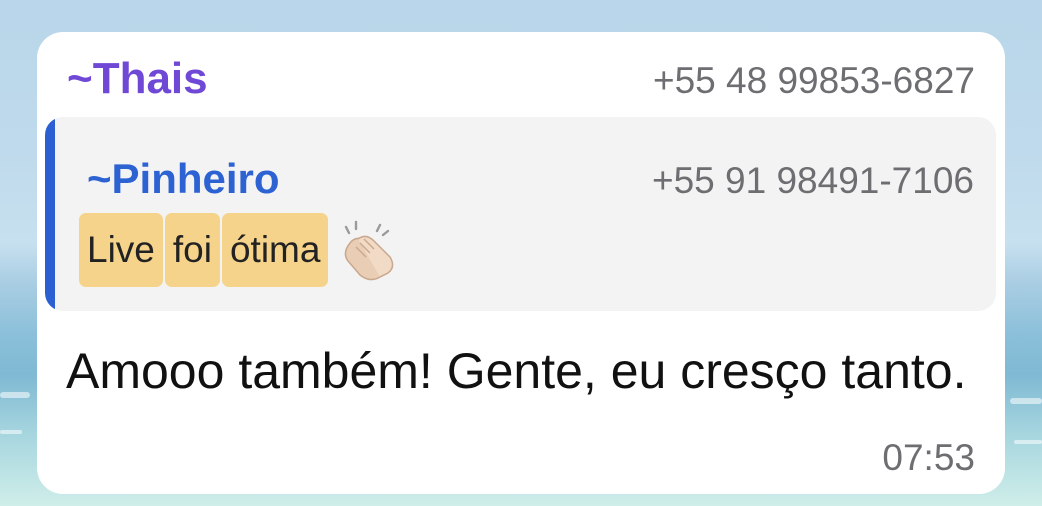 The image size is (1042, 506). What do you see at coordinates (50, 214) in the screenshot?
I see `quote-accent-bar` at bounding box center [50, 214].